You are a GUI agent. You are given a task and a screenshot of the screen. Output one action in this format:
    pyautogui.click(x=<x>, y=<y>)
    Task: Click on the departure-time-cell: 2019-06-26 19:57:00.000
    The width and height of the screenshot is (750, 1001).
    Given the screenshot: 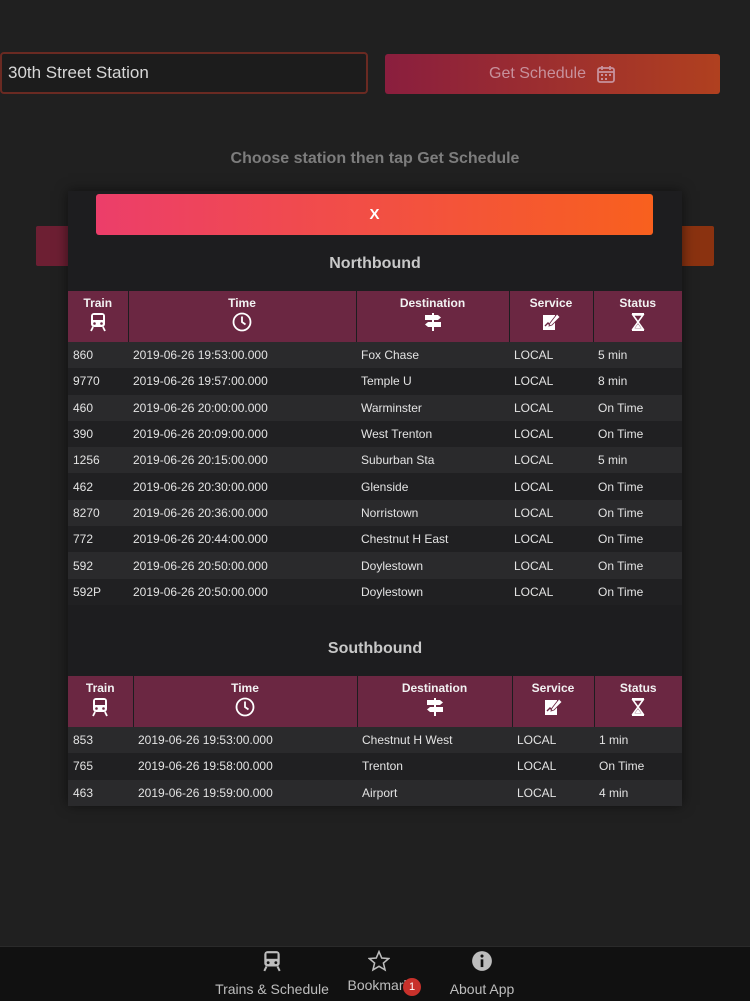 What is the action you would take?
    pyautogui.click(x=242, y=381)
    